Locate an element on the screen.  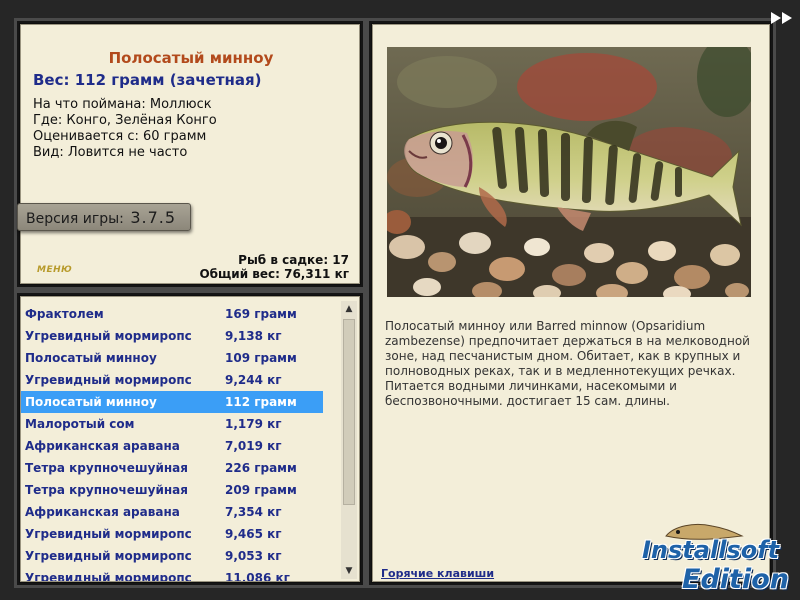
catch-list-row: Угревидный мормиропс 9,138 кг is located at coordinates (172, 336).